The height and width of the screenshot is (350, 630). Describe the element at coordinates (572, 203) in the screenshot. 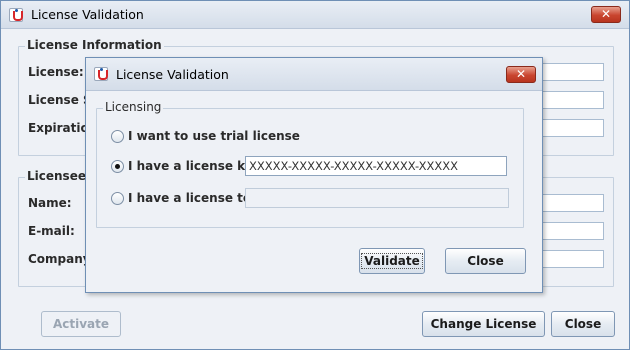

I see `name-field` at that location.